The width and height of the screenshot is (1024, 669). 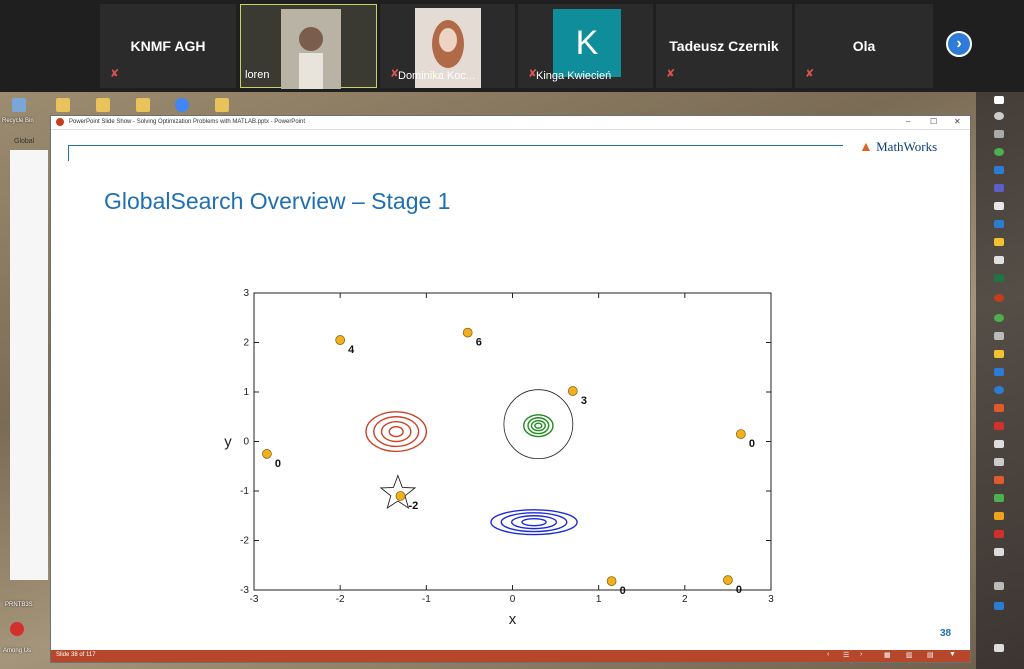 What do you see at coordinates (17, 629) in the screenshot?
I see `among-us-icon` at bounding box center [17, 629].